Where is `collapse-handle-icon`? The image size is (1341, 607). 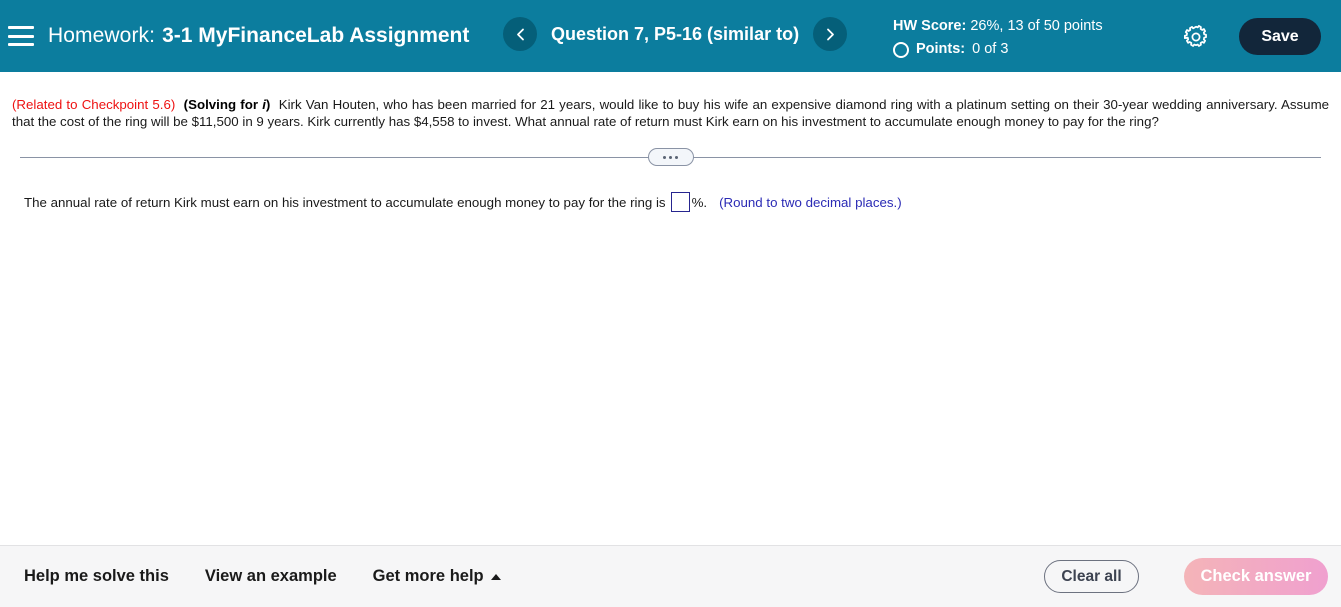 collapse-handle-icon is located at coordinates (670, 157).